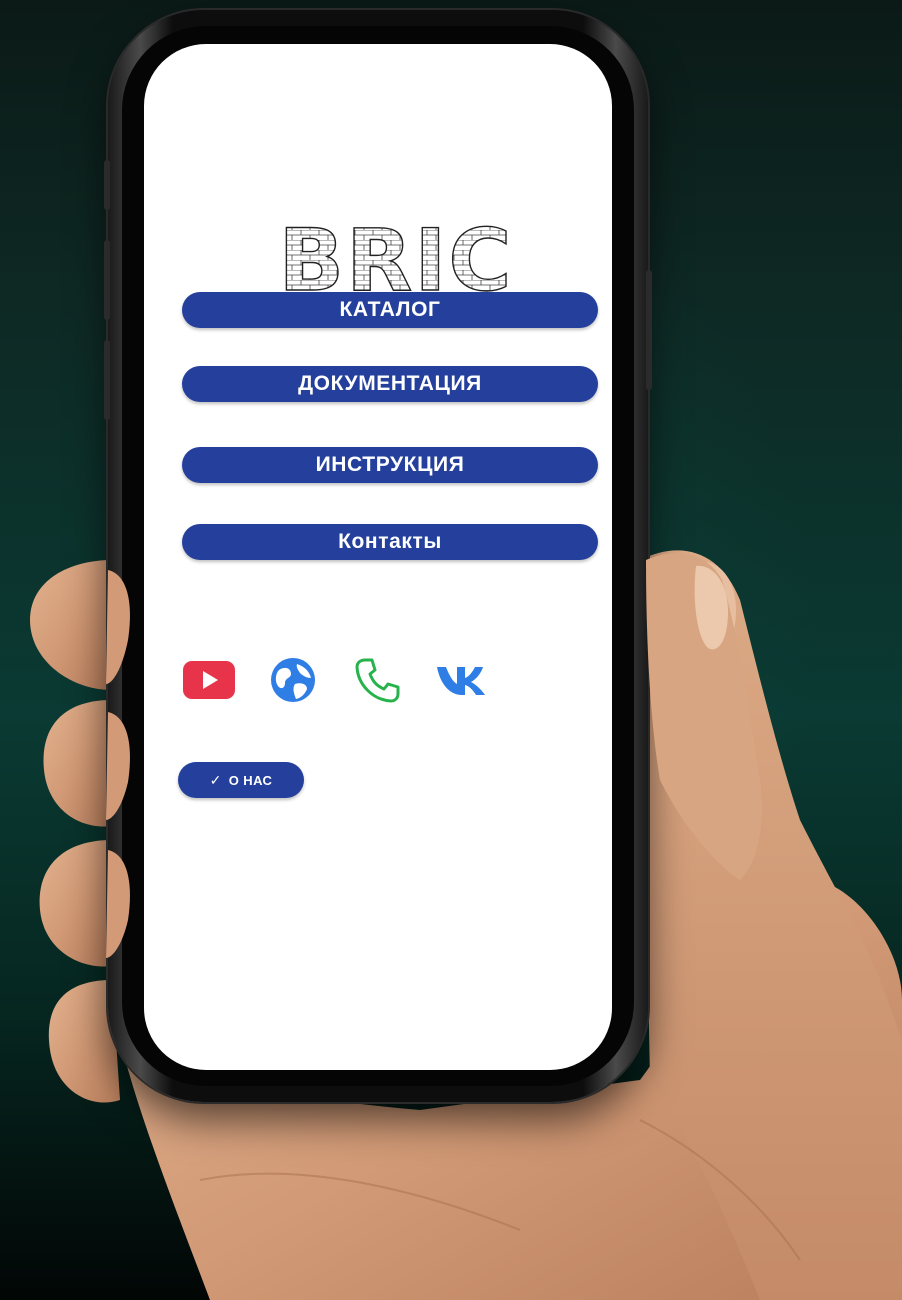  Describe the element at coordinates (215, 779) in the screenshot. I see `check-icon: ✓` at that location.